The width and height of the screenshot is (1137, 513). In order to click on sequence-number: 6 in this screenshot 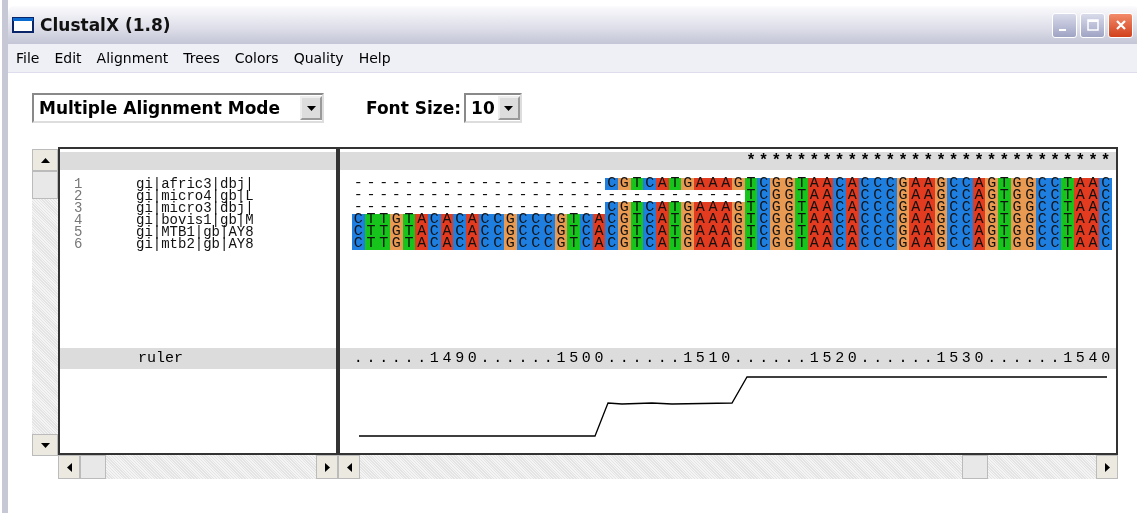, I will do `click(78, 244)`.